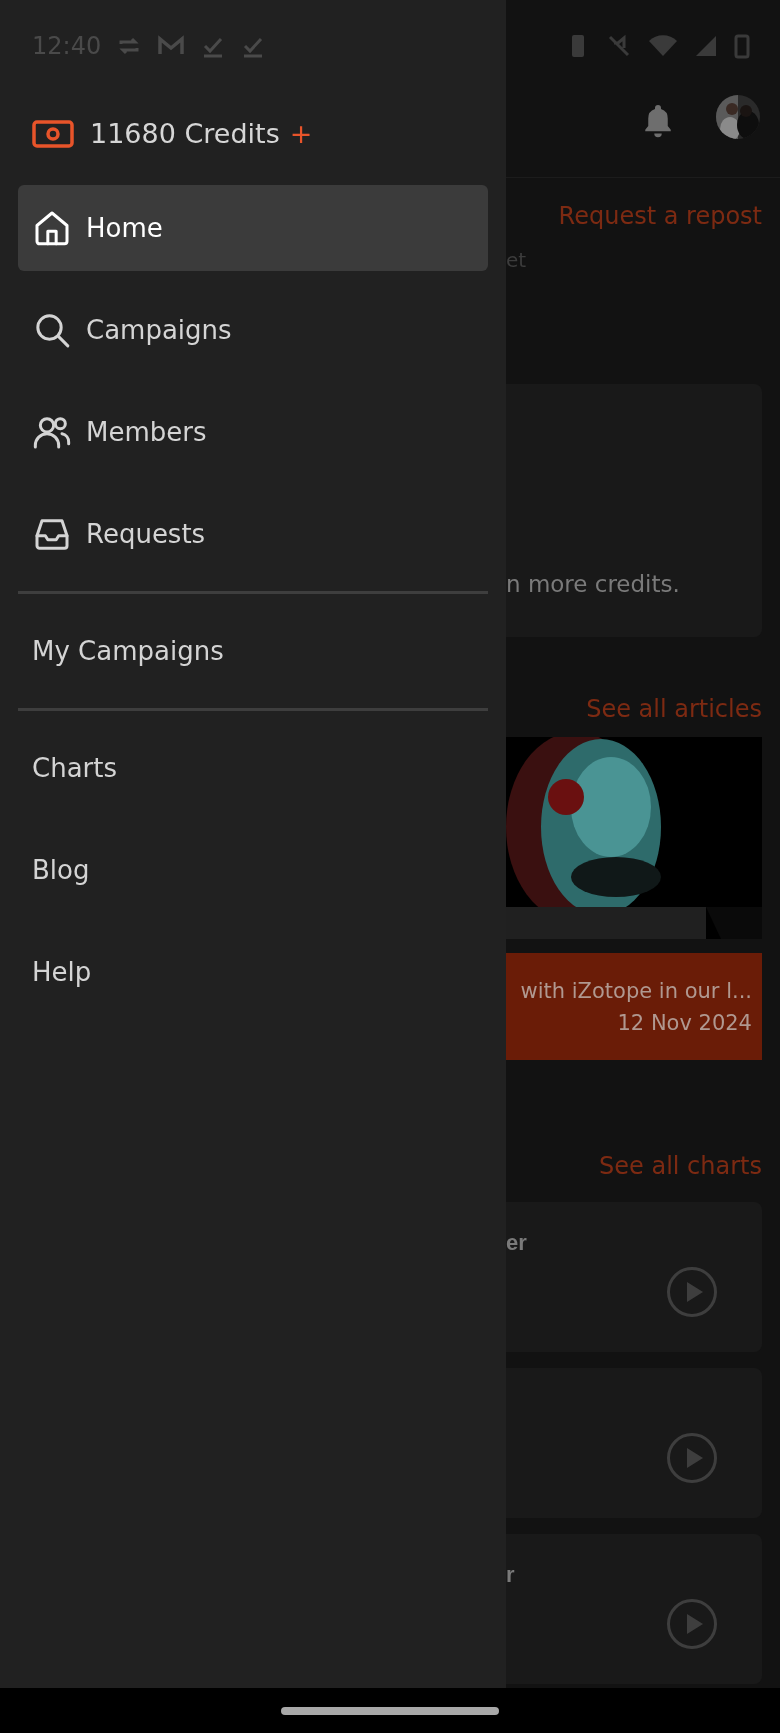  Describe the element at coordinates (301, 133) in the screenshot. I see `add-credits-button: +` at that location.